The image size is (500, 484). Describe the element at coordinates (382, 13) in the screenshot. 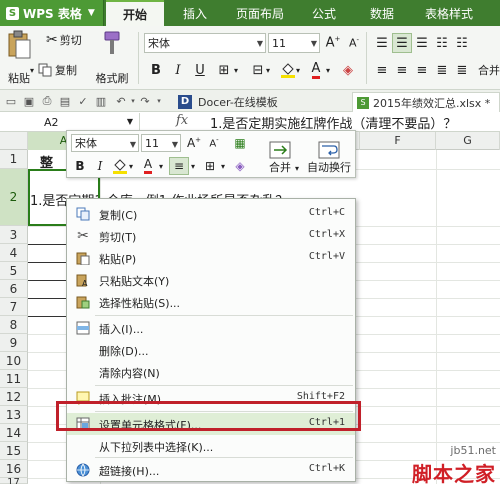

I see `tab-data: 数据` at that location.